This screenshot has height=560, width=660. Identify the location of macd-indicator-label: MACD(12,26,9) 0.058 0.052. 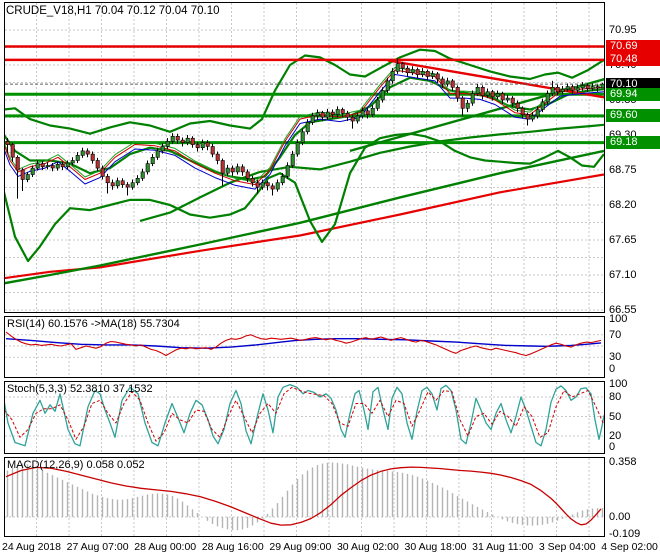
(76, 465).